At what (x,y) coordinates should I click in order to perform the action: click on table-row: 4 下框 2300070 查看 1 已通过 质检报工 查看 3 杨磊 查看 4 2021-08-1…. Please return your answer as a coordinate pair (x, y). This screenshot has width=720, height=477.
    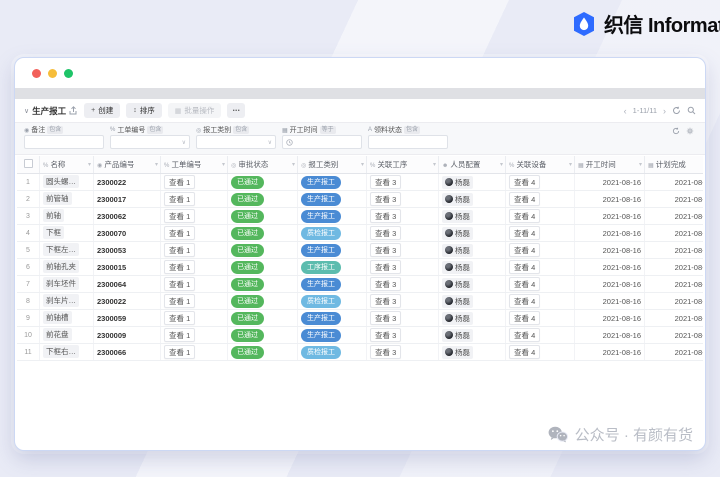
    Looking at the image, I should click on (360, 233).